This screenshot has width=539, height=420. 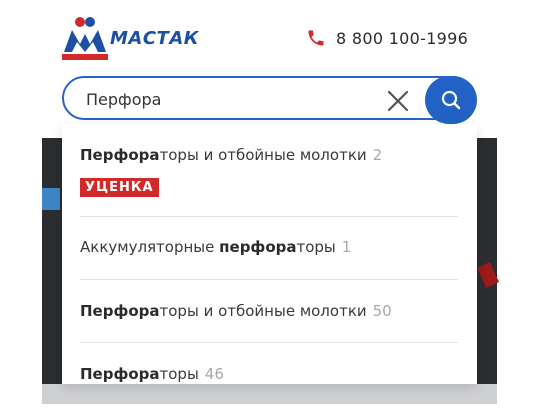 I want to click on banner-arrow-tab, so click(x=51, y=199).